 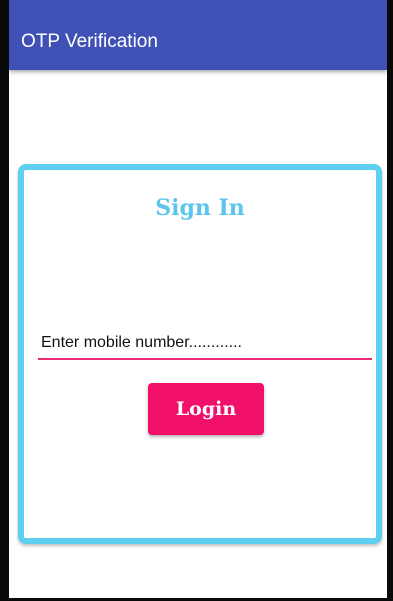 What do you see at coordinates (200, 208) in the screenshot?
I see `sign-in-title: Sign In` at bounding box center [200, 208].